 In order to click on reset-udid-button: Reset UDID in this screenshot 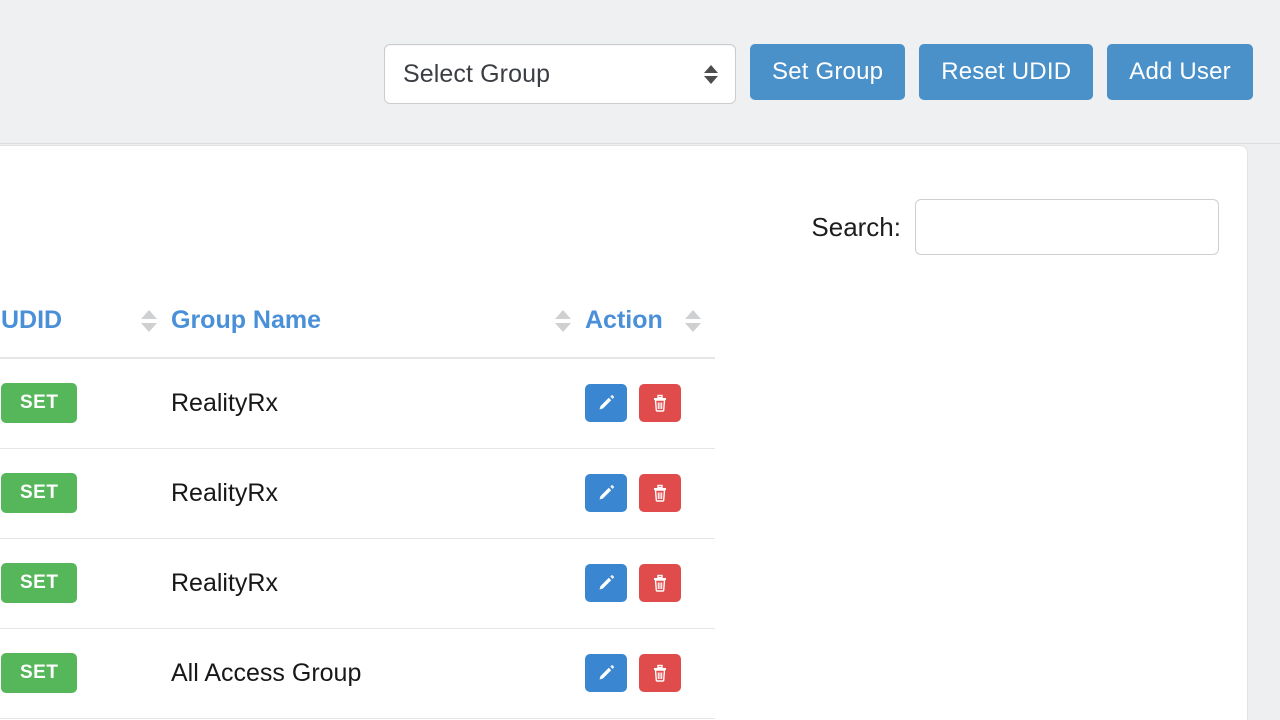, I will do `click(1006, 72)`.